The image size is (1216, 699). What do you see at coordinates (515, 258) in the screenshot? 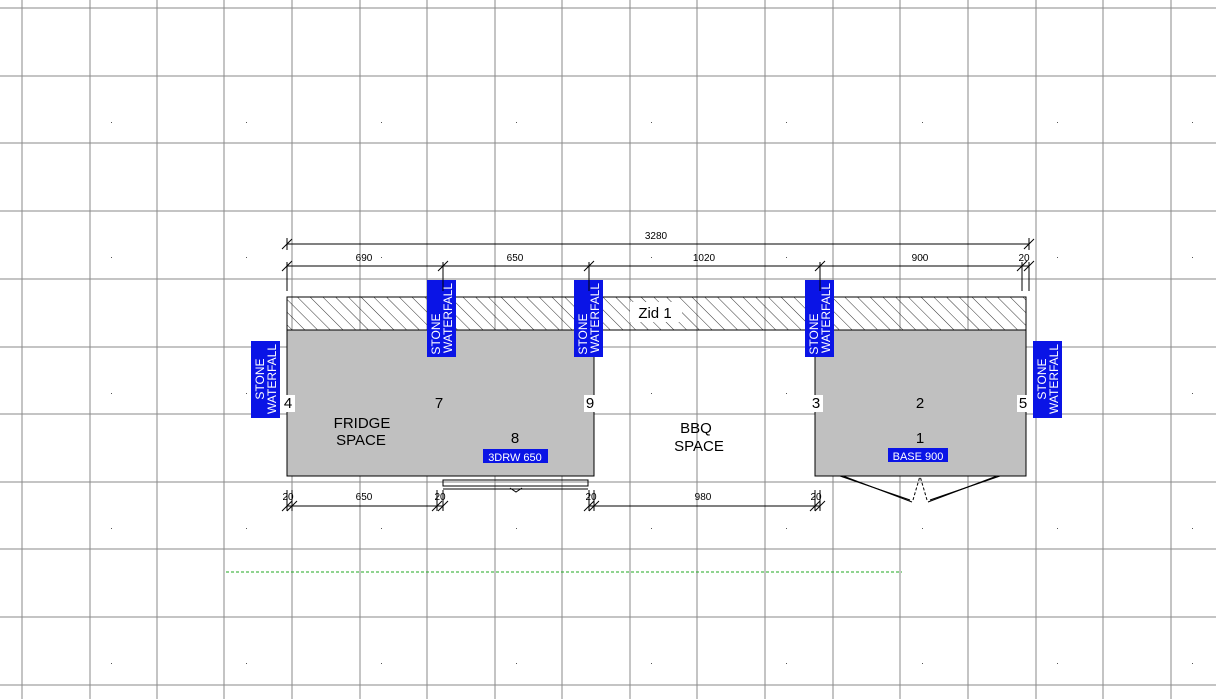
I see `dim-top-650: 650` at bounding box center [515, 258].